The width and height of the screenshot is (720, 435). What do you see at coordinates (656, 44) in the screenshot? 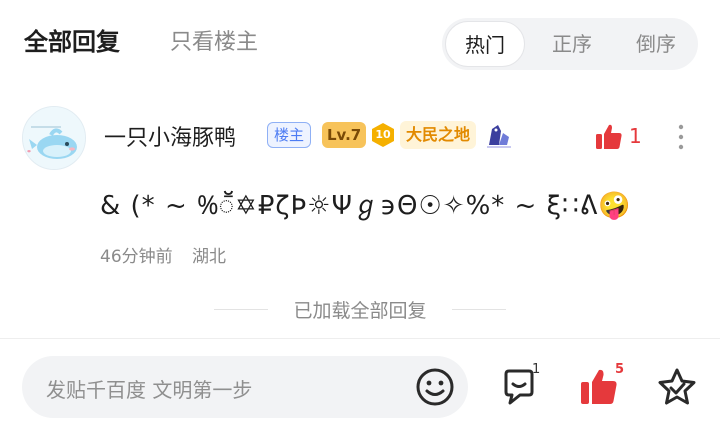
I see `sort-desc-button: 倒序` at bounding box center [656, 44].